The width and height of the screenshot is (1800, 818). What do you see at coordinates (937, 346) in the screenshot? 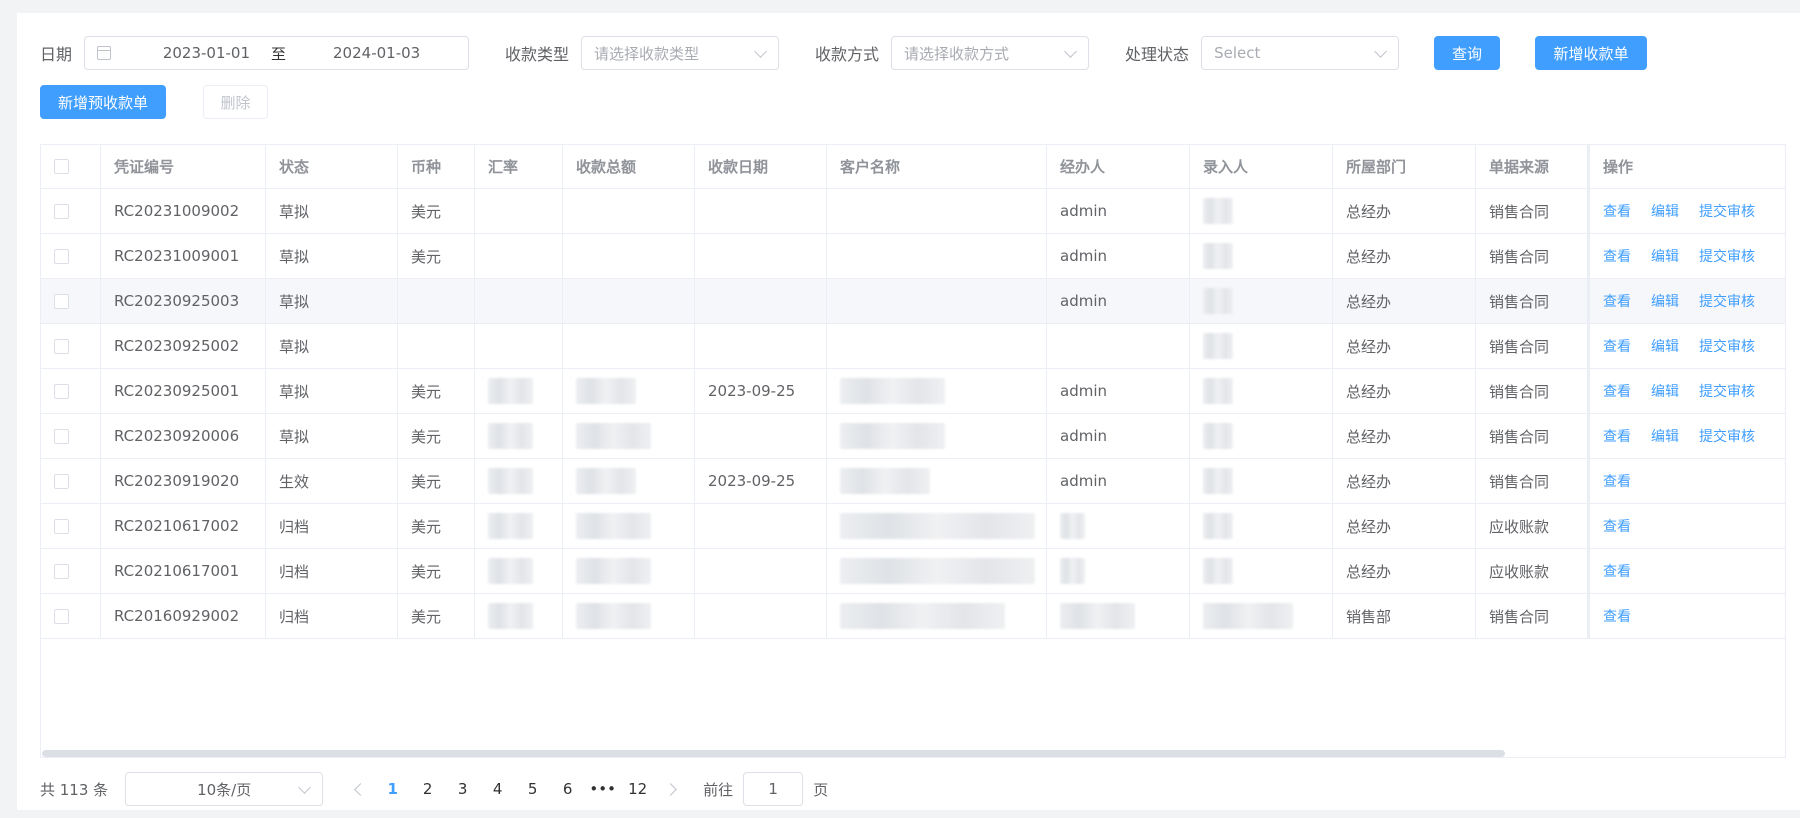
I see `customer-name-cell` at bounding box center [937, 346].